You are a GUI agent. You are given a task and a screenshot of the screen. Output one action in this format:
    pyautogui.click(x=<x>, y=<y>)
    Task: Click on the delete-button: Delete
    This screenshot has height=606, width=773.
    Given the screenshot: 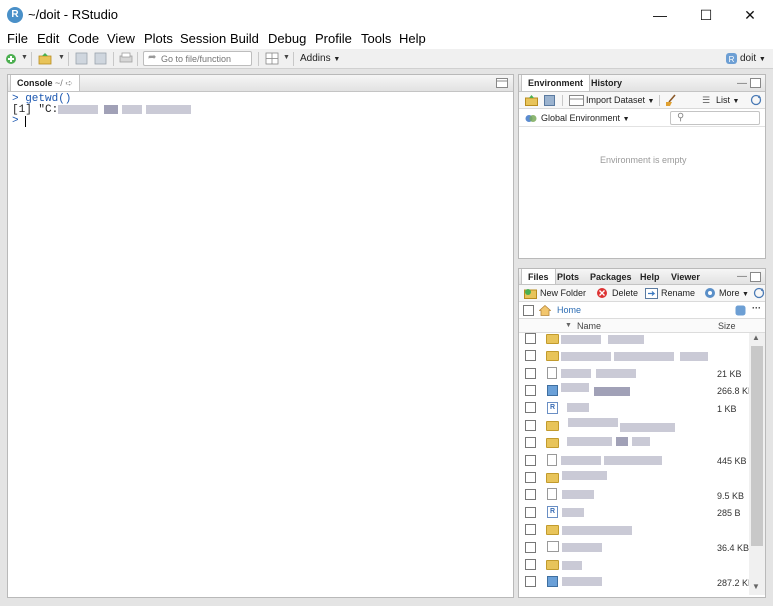 What is the action you would take?
    pyautogui.click(x=625, y=293)
    